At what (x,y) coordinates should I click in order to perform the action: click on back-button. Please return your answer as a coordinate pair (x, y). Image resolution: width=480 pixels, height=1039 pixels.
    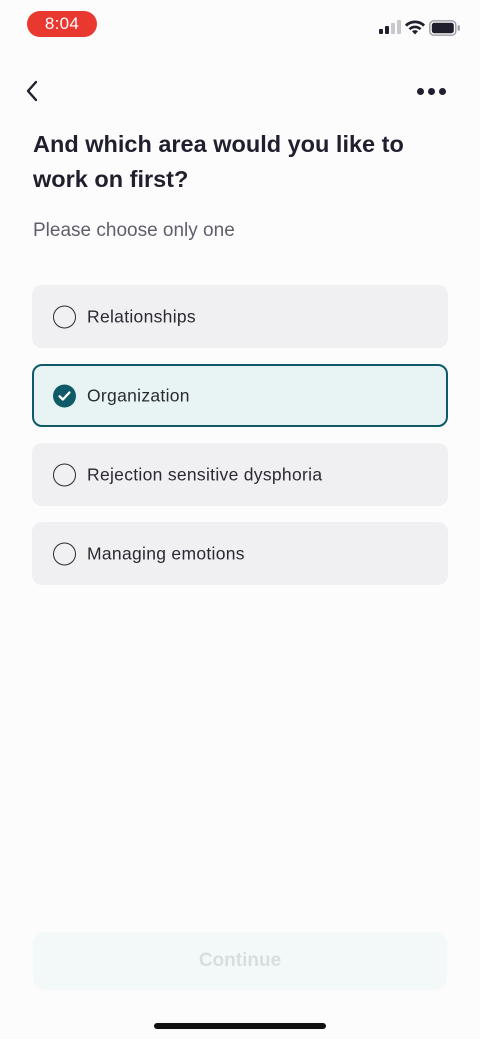
    Looking at the image, I should click on (32, 91).